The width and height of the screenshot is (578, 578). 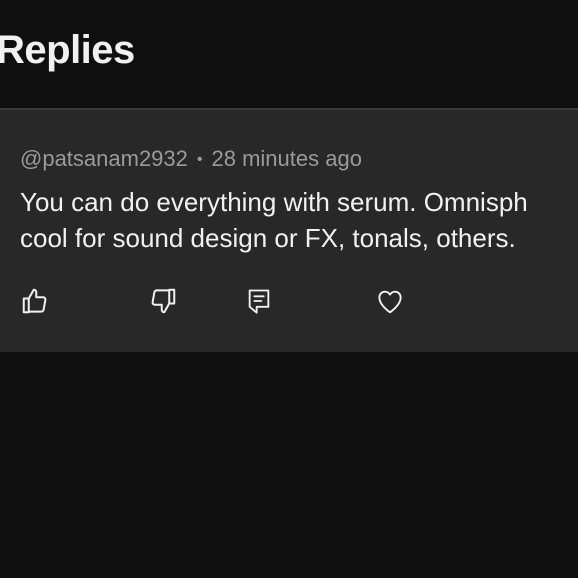 I want to click on like-button, so click(x=35, y=301).